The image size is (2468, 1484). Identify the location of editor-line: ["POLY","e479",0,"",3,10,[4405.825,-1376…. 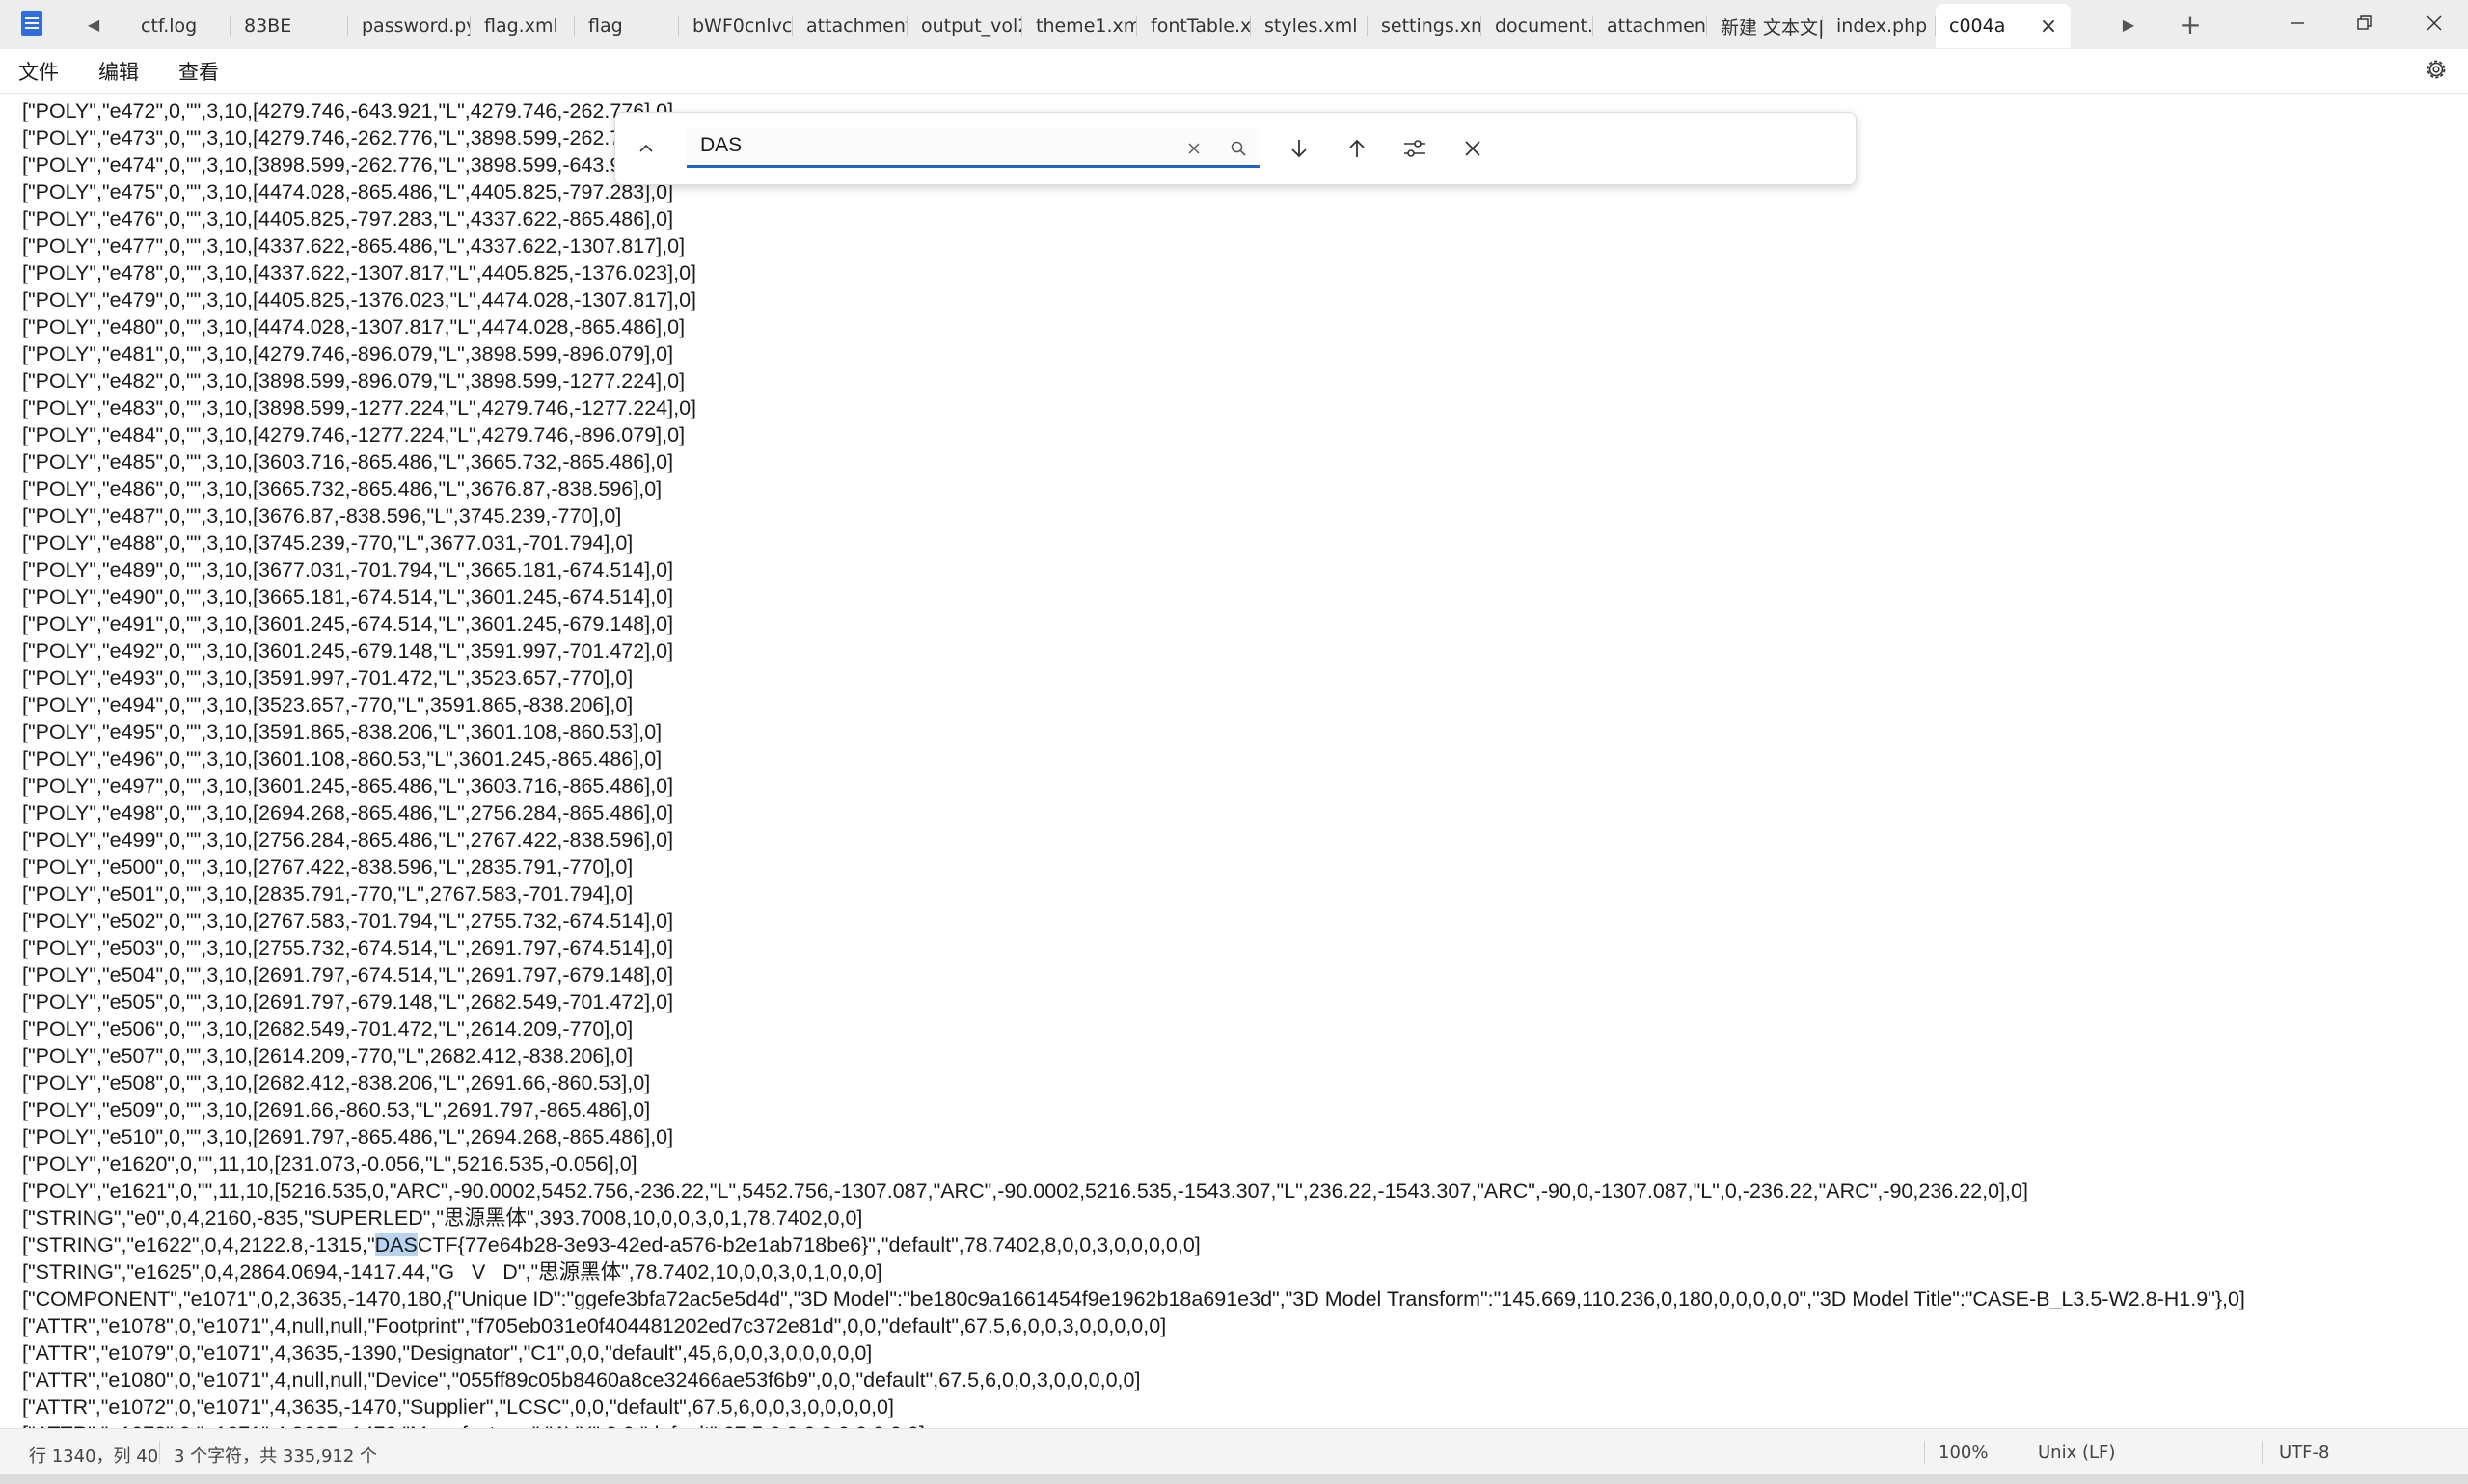
(359, 299).